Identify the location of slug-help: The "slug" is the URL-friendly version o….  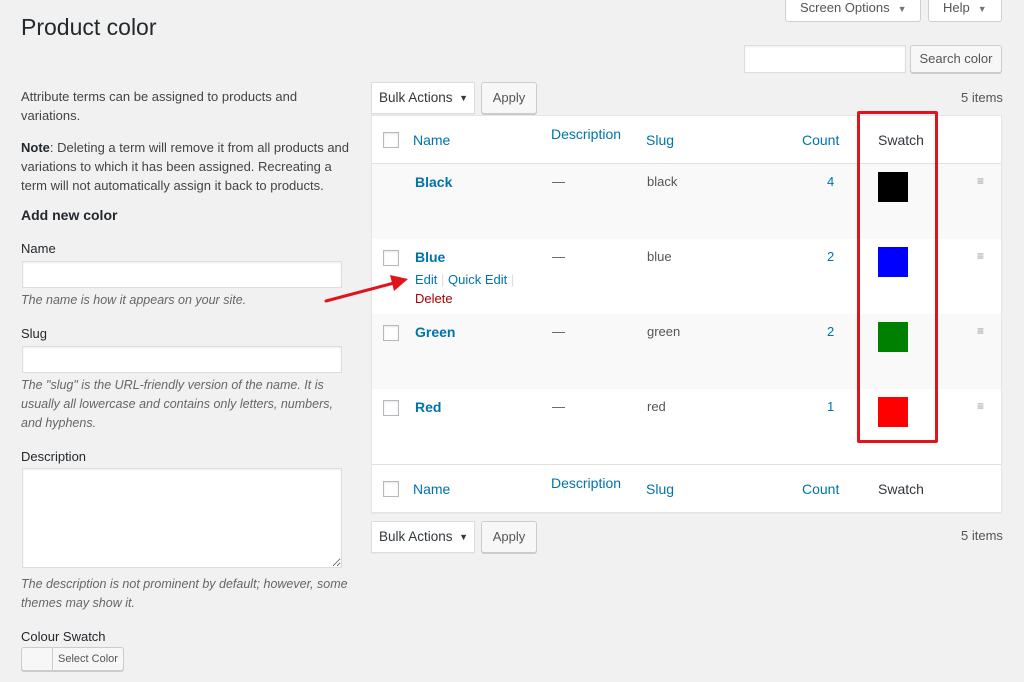
(177, 404).